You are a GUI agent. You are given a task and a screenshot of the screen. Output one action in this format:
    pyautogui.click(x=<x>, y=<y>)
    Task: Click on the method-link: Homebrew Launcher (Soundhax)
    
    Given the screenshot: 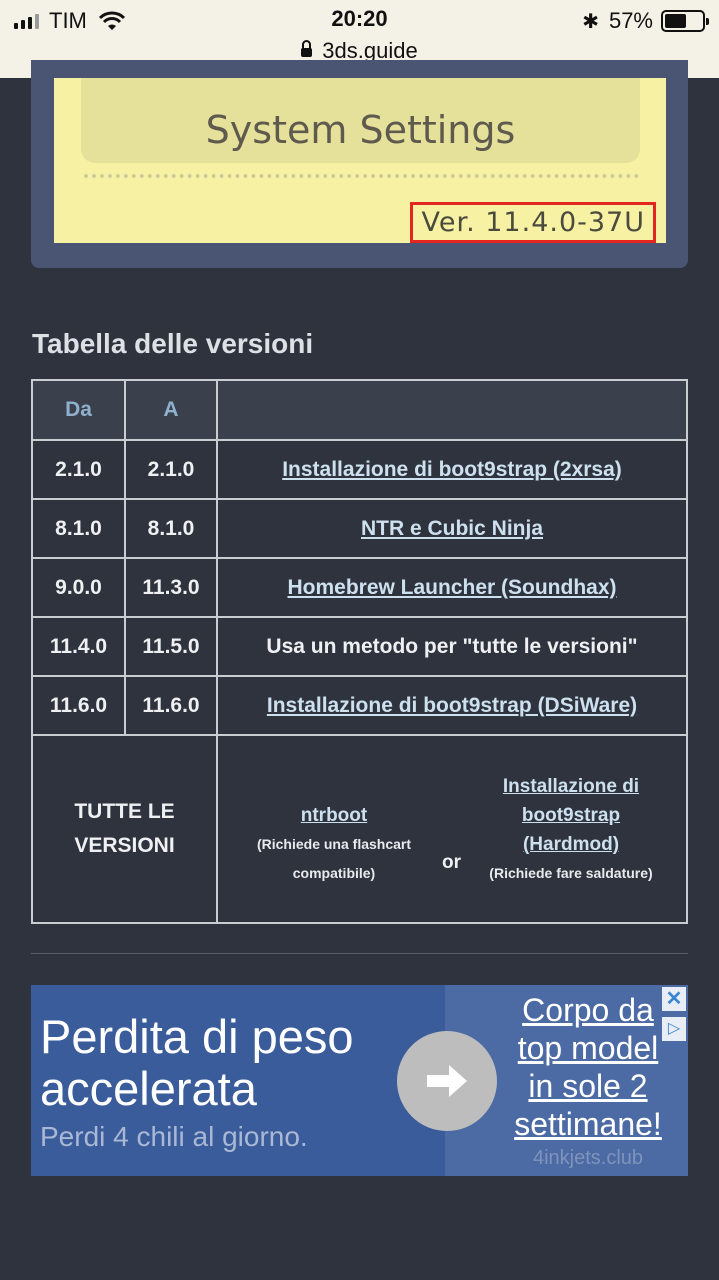 What is the action you would take?
    pyautogui.click(x=451, y=587)
    